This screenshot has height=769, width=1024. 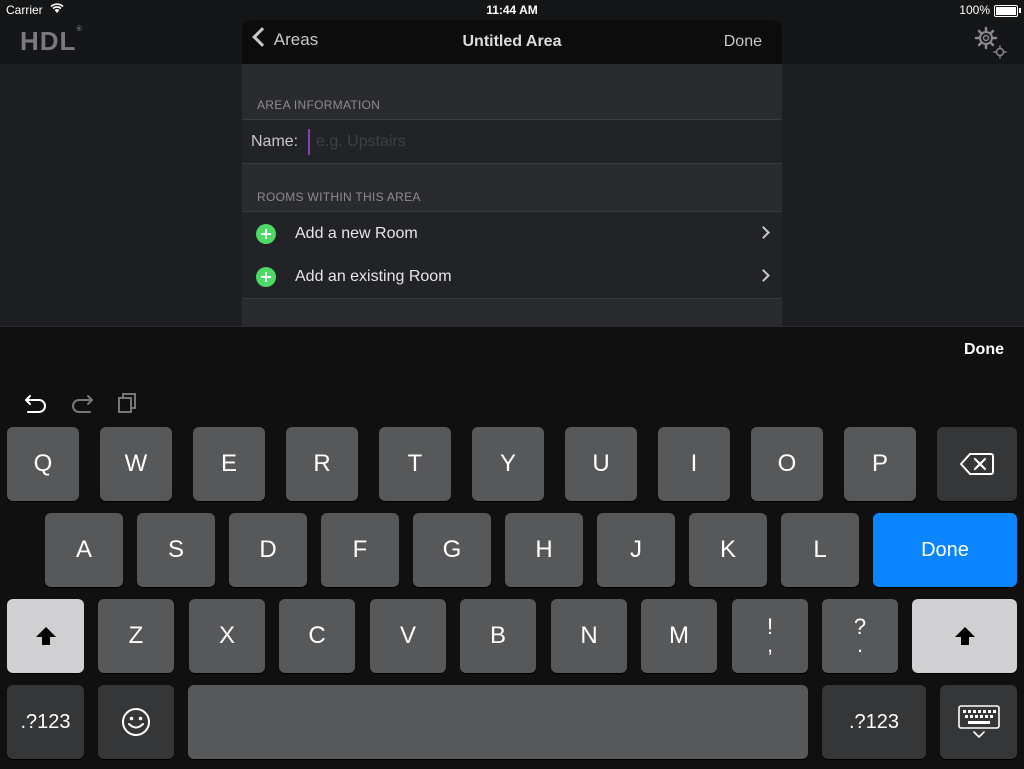 What do you see at coordinates (266, 234) in the screenshot?
I see `add-icon` at bounding box center [266, 234].